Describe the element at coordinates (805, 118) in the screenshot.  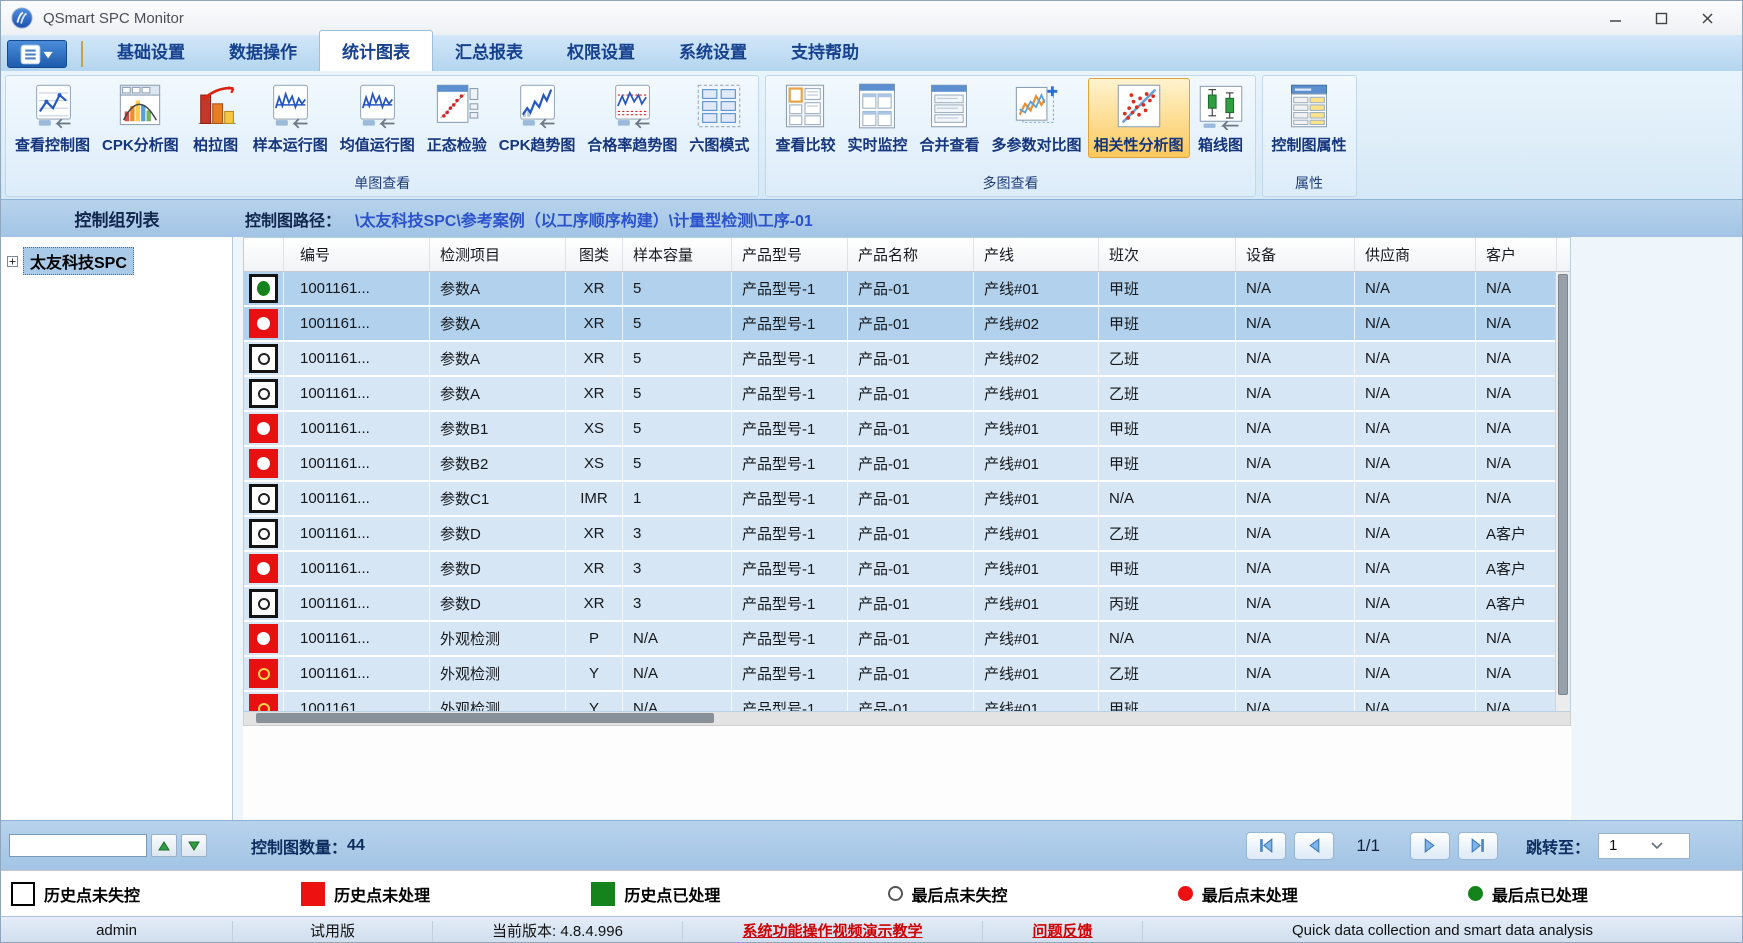
I see `ribbon-item-view-compare: 查看比较` at that location.